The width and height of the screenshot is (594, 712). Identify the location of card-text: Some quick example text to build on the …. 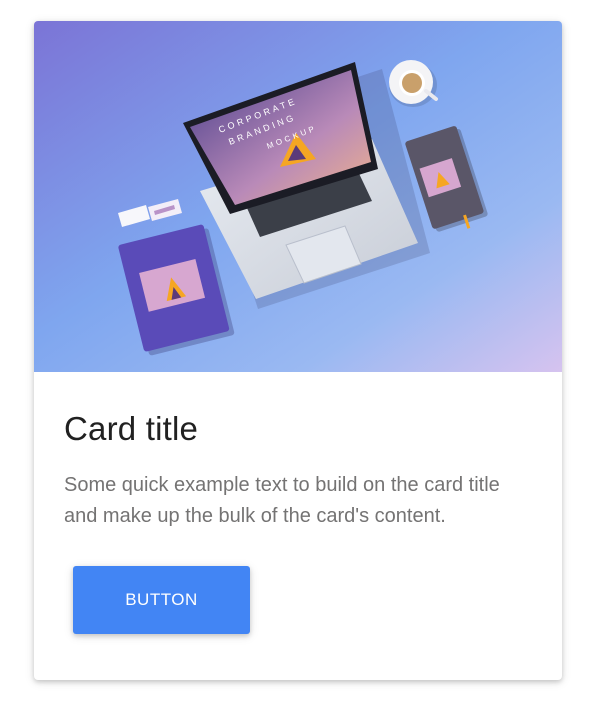
(282, 500).